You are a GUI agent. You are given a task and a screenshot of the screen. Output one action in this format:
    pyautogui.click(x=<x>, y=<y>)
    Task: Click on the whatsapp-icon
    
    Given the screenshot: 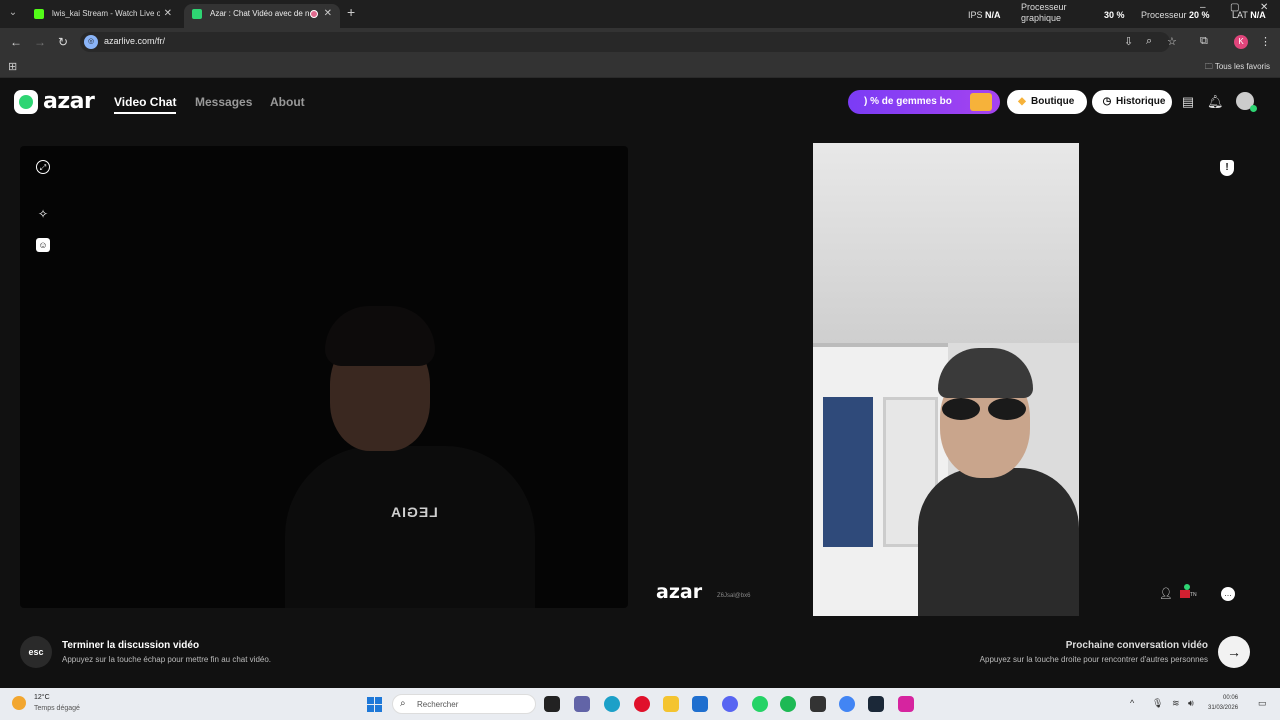 What is the action you would take?
    pyautogui.click(x=760, y=704)
    